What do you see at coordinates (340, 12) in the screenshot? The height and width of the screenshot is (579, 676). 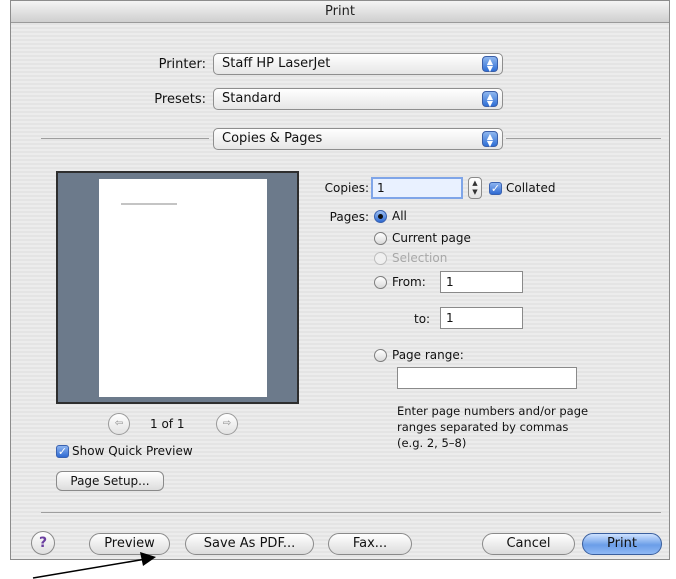 I see `window-title: Print` at bounding box center [340, 12].